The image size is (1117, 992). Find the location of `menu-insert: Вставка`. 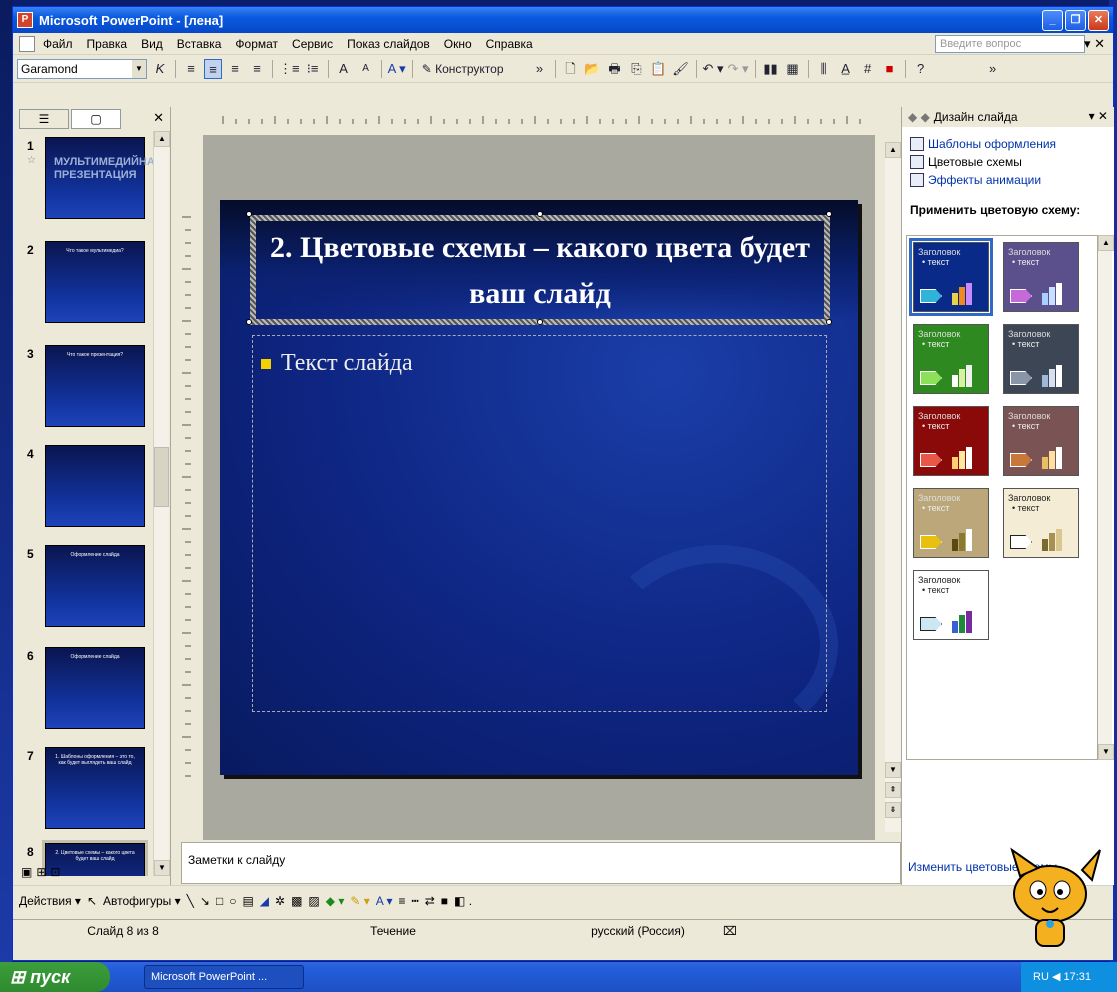

menu-insert: Вставка is located at coordinates (199, 44).